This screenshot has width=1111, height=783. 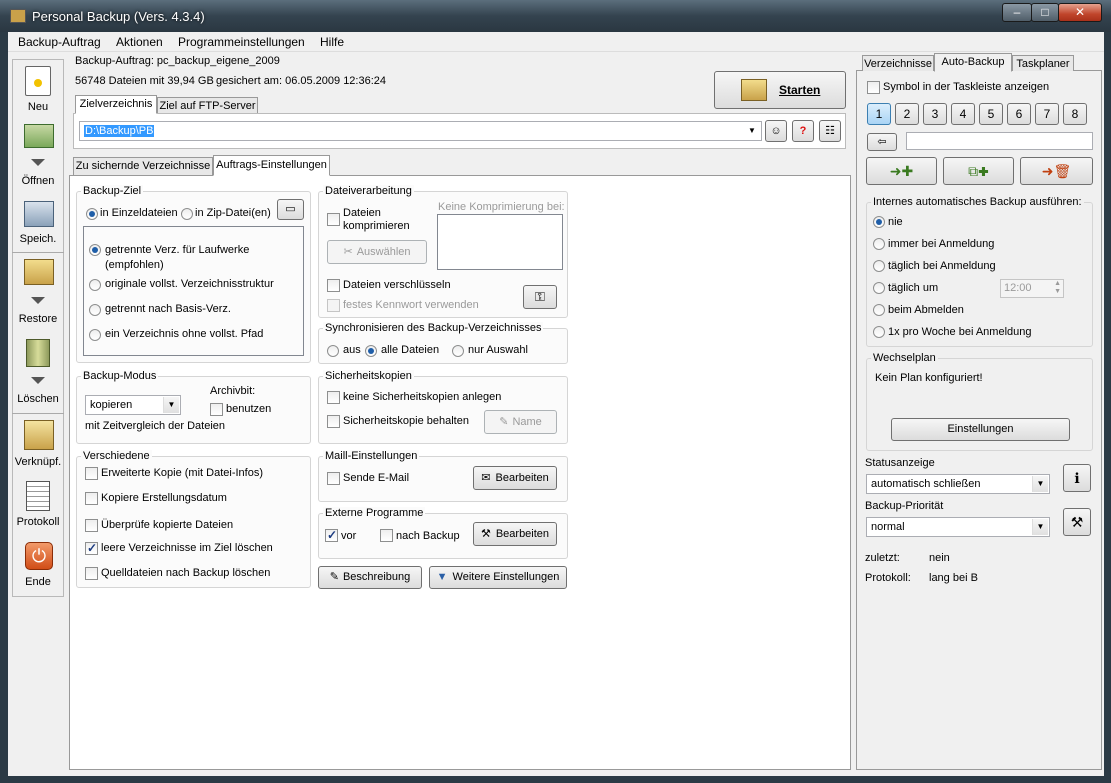 What do you see at coordinates (498, 577) in the screenshot?
I see `weitere-einstellungen-button: ▼ Weitere Einstellungen` at bounding box center [498, 577].